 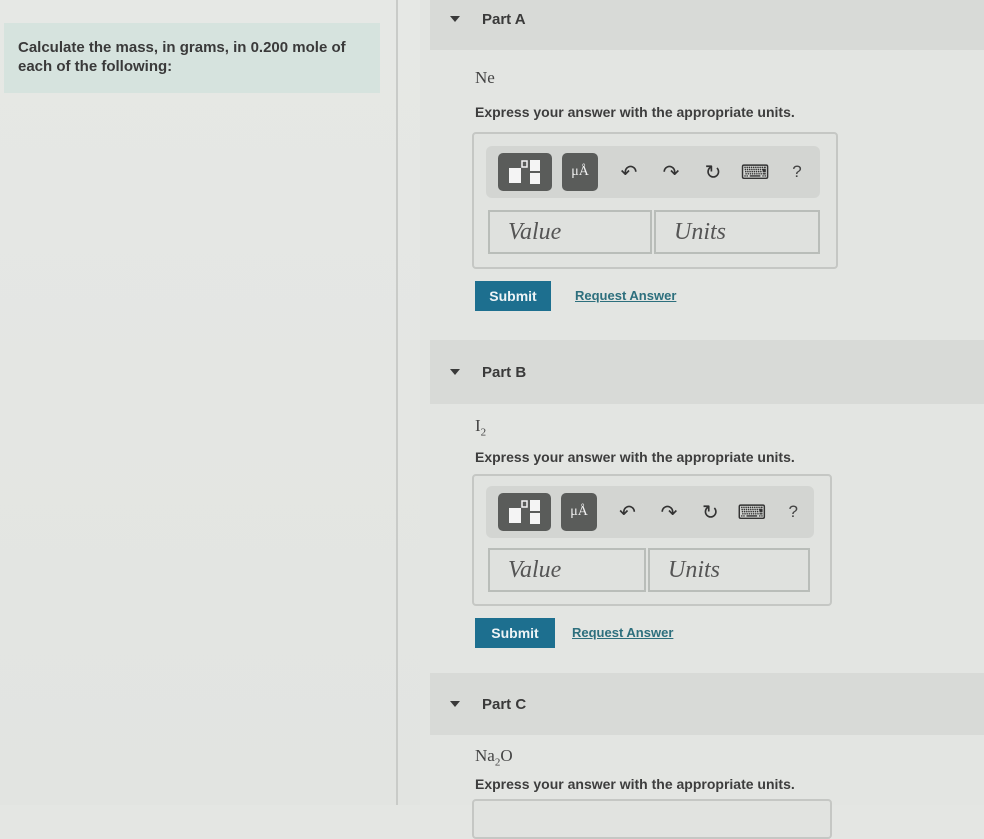 What do you see at coordinates (504, 19) in the screenshot?
I see `part-a-title: Part A` at bounding box center [504, 19].